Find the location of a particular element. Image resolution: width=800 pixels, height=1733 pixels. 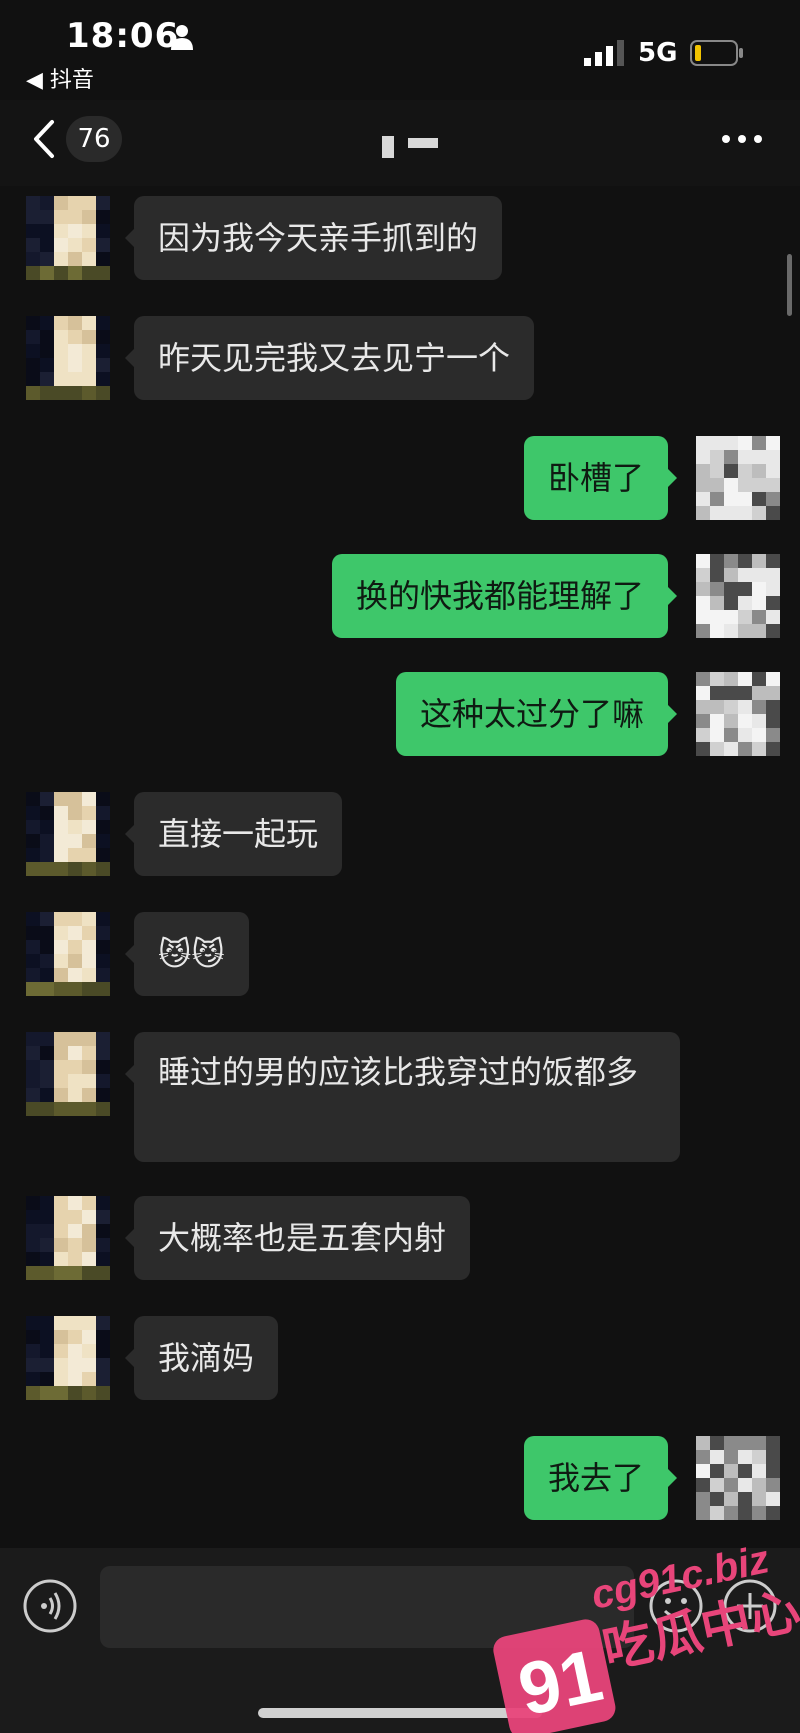

status-time: 18:06 is located at coordinates (123, 36).